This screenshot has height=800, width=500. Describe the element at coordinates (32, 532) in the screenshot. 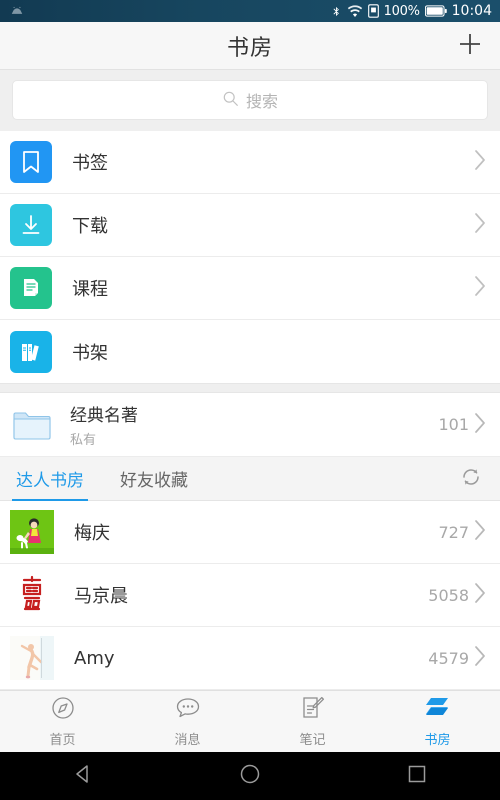

I see `girl-with-dog-avatar` at that location.